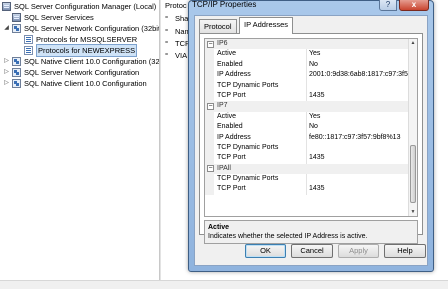  I want to click on apply-button: Apply, so click(358, 251).